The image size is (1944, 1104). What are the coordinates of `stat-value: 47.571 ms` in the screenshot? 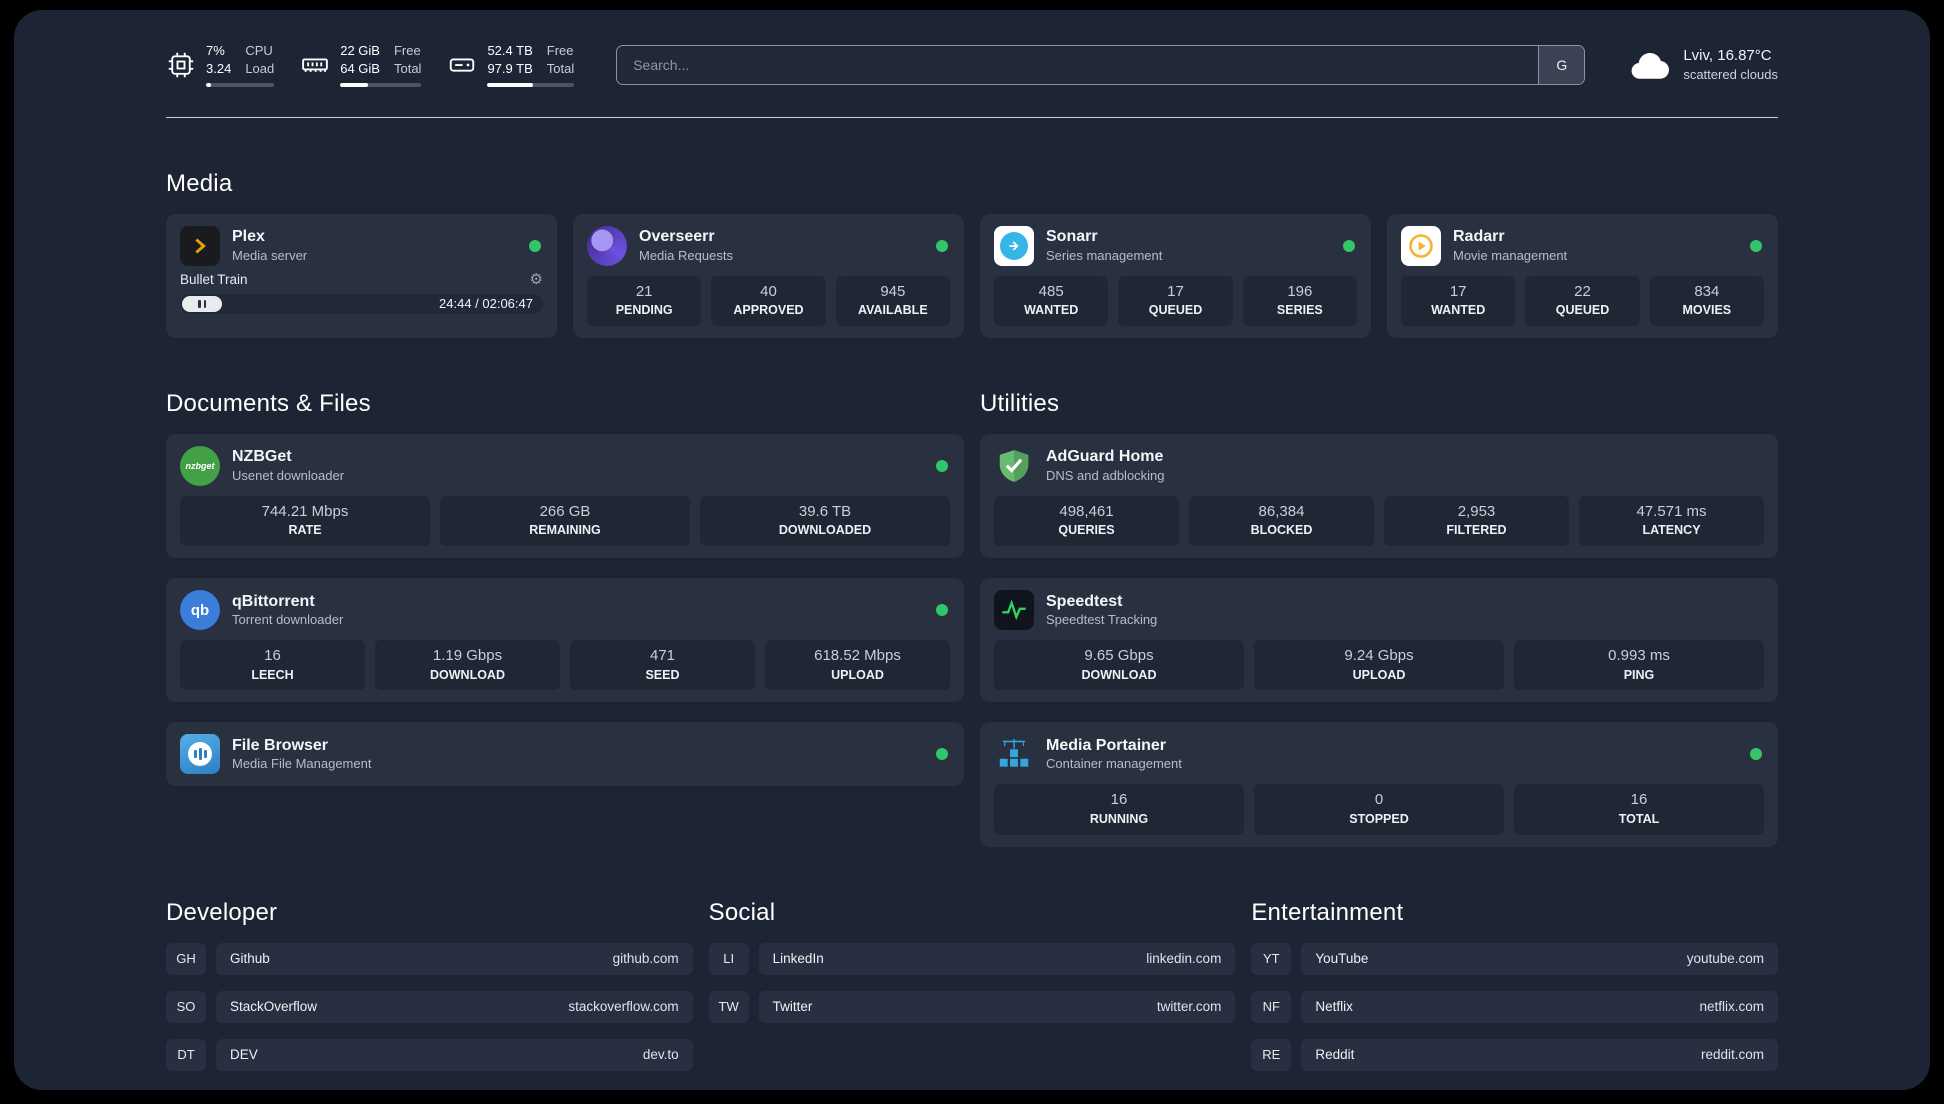 It's located at (1671, 512).